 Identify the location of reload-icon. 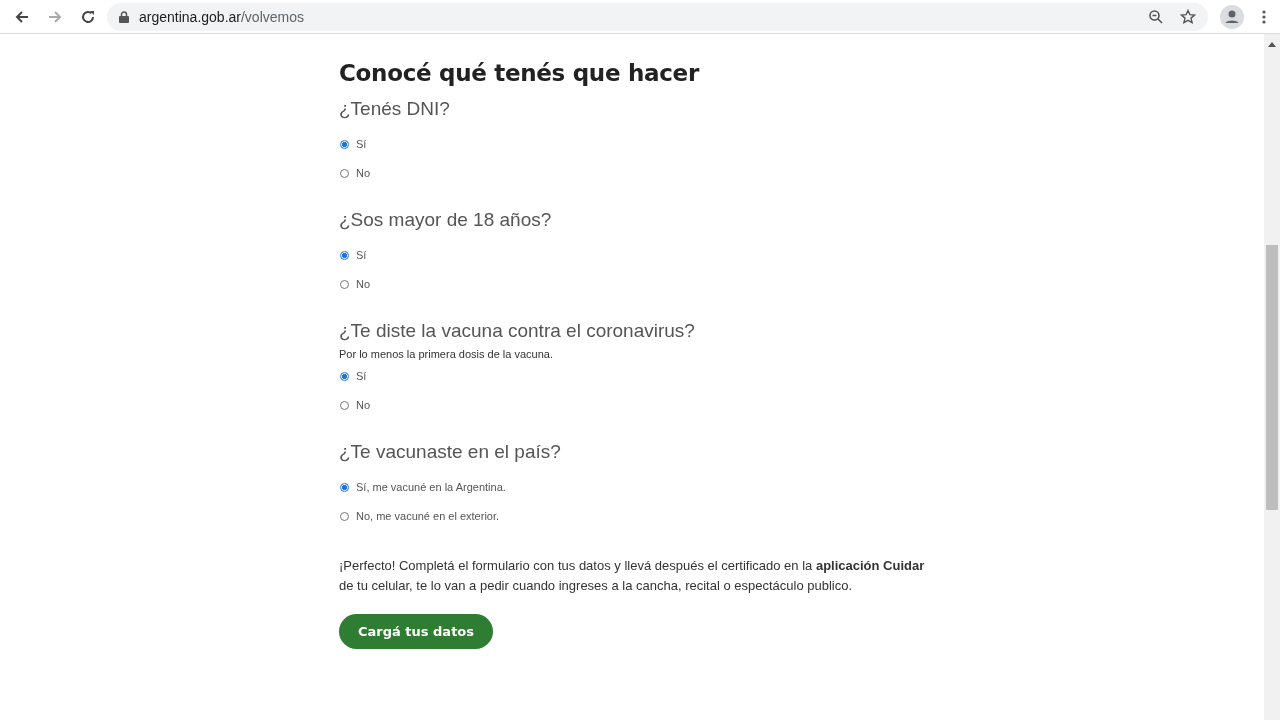
(88, 16).